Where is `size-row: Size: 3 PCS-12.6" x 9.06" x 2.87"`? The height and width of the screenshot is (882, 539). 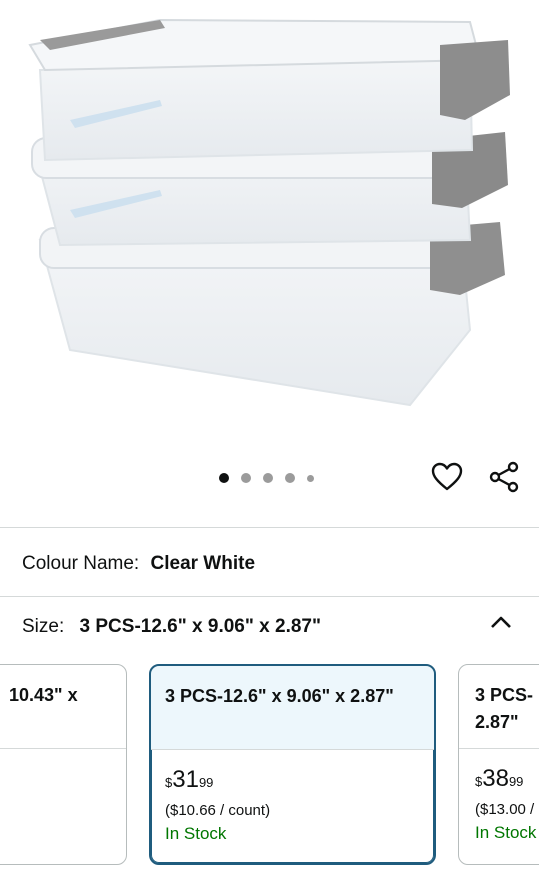
size-row: Size: 3 PCS-12.6" x 9.06" x 2.87" is located at coordinates (171, 627).